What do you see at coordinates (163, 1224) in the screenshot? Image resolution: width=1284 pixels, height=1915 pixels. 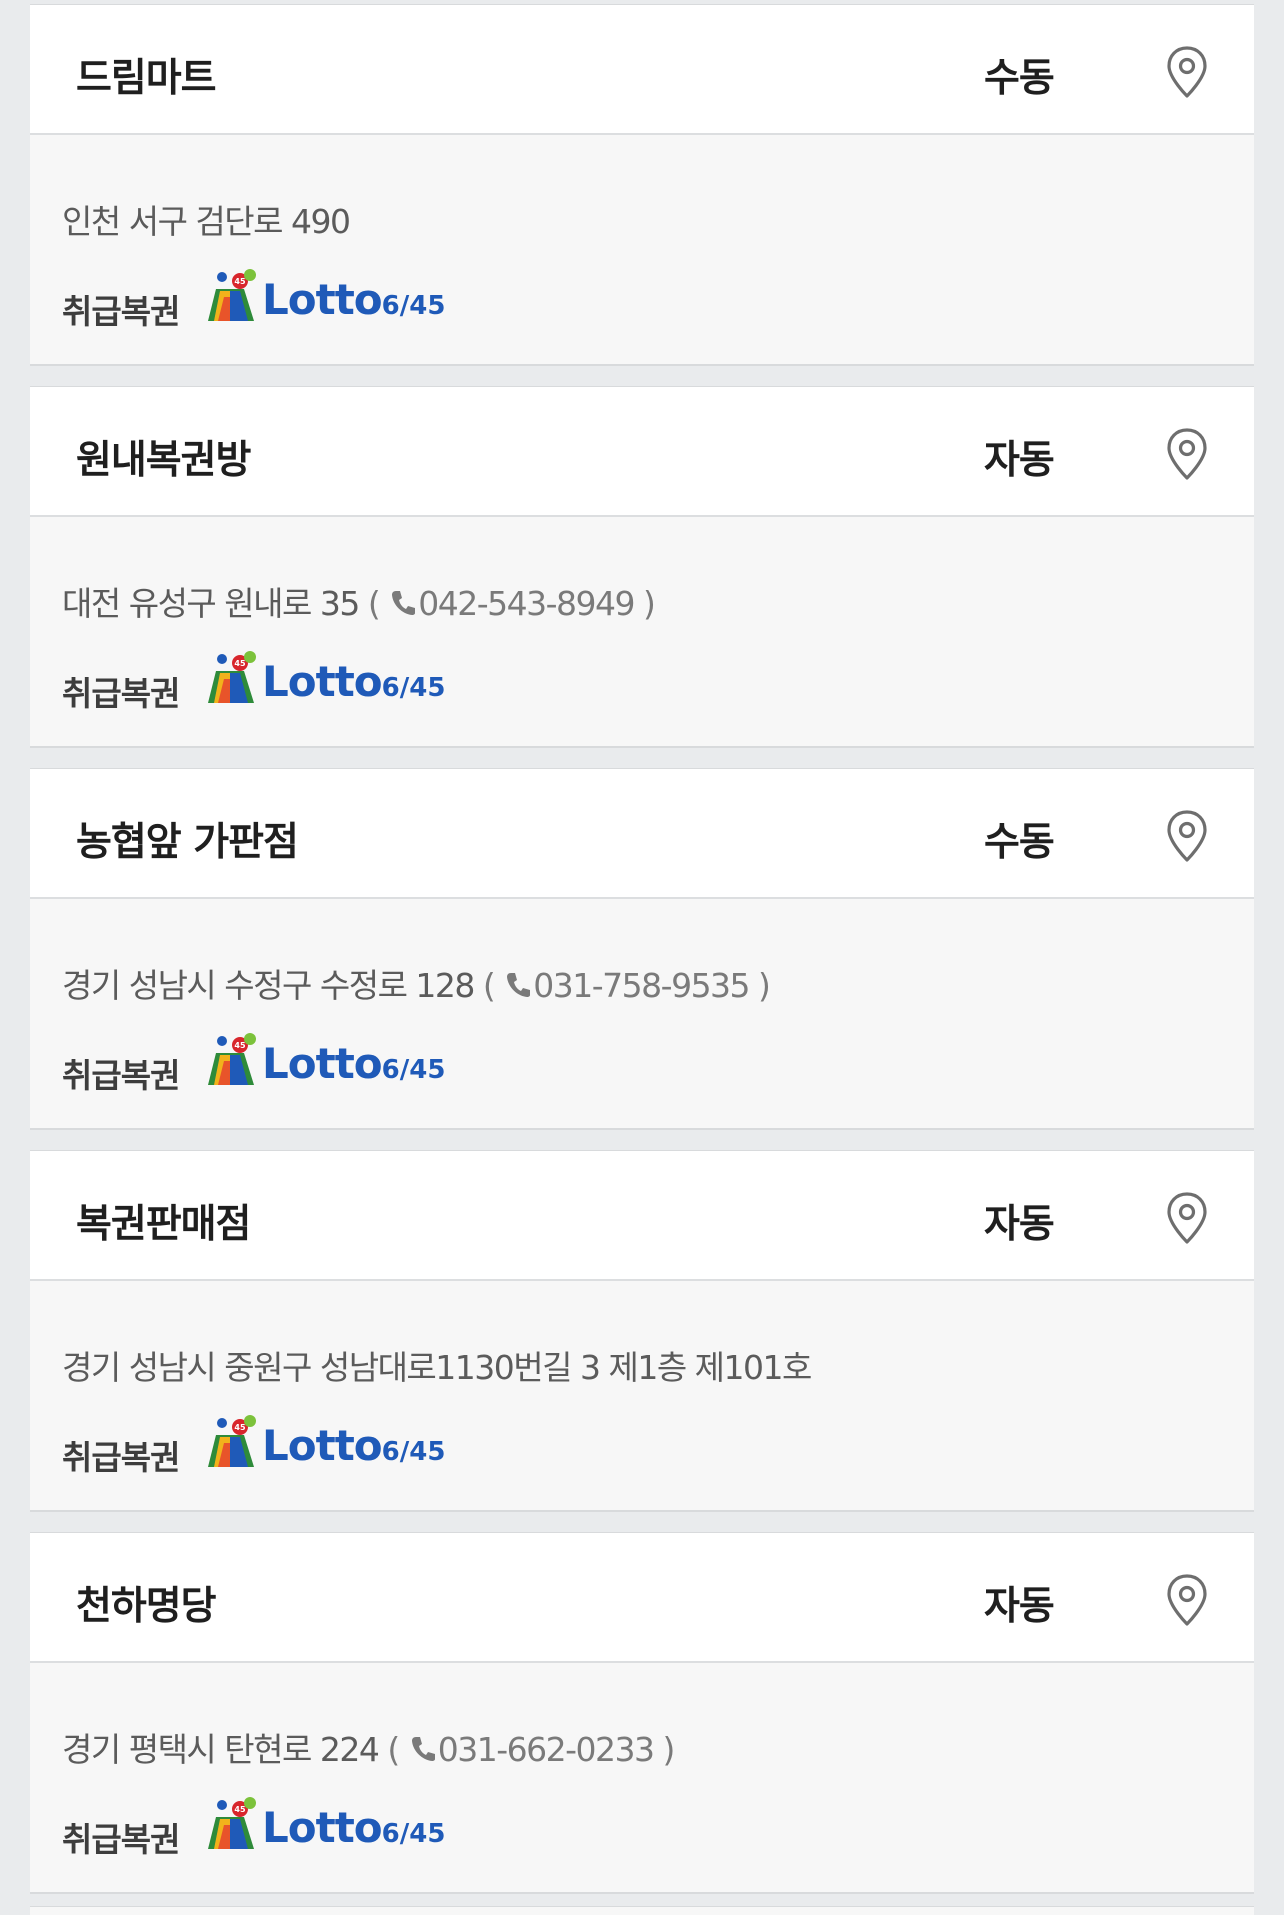 I see `store-name: 복권판매점` at bounding box center [163, 1224].